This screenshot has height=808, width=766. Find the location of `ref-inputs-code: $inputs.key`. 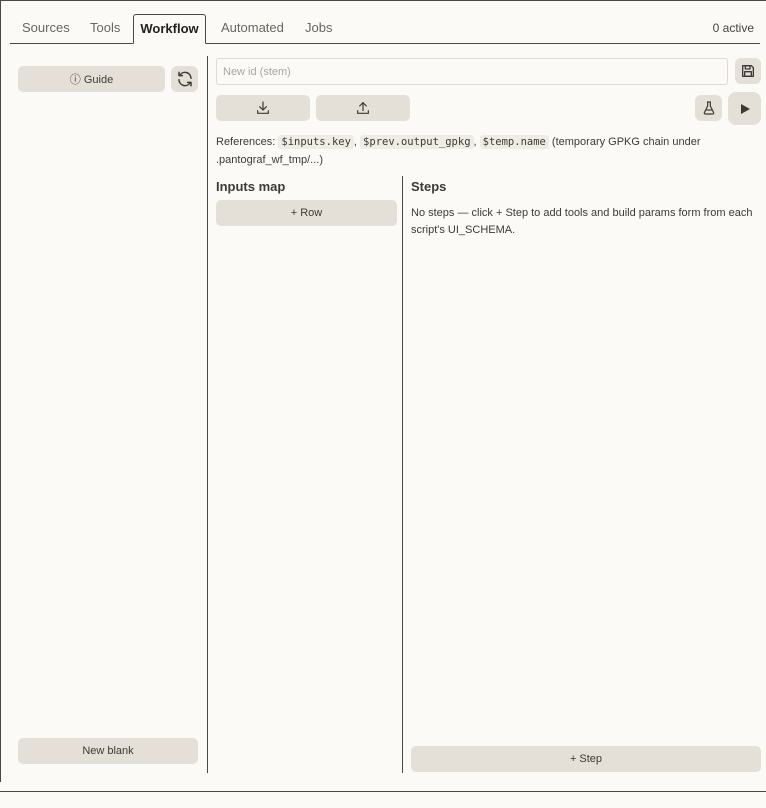

ref-inputs-code: $inputs.key is located at coordinates (316, 142).